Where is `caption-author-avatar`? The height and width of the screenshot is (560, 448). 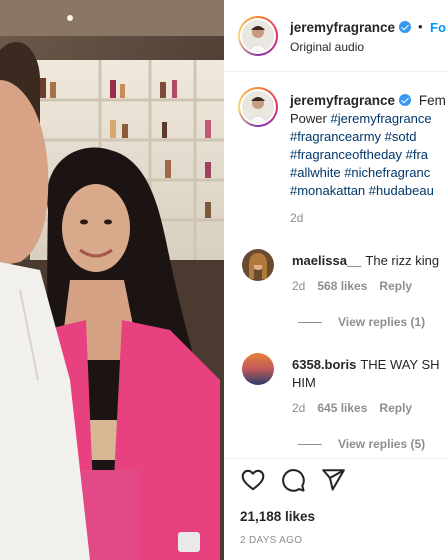 caption-author-avatar is located at coordinates (258, 107).